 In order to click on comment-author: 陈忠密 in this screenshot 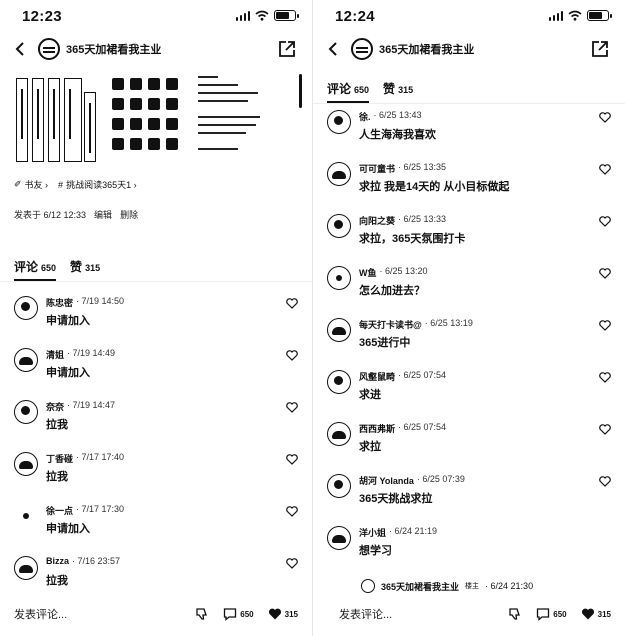, I will do `click(59, 302)`.